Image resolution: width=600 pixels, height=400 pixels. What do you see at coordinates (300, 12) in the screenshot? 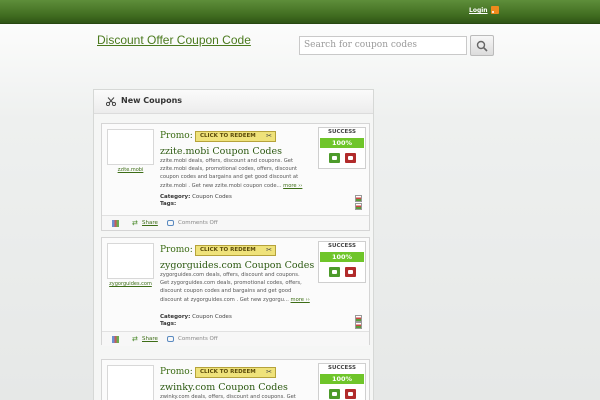
I see `top-bar: Login` at bounding box center [300, 12].